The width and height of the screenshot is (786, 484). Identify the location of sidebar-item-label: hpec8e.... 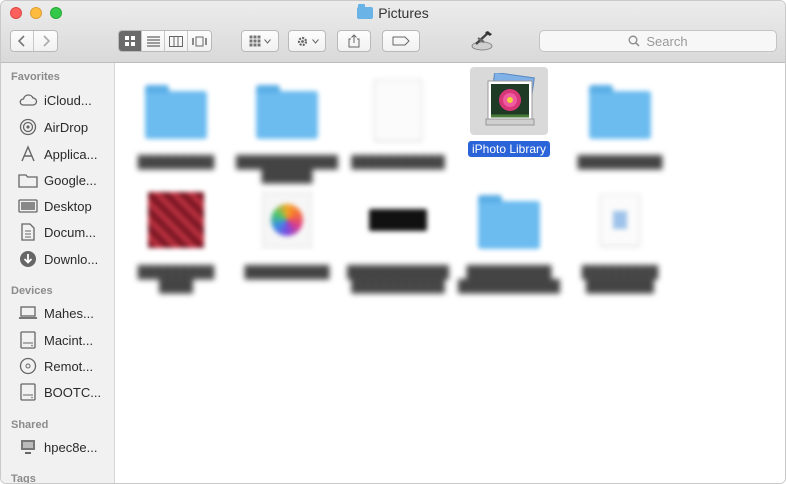
(71, 447).